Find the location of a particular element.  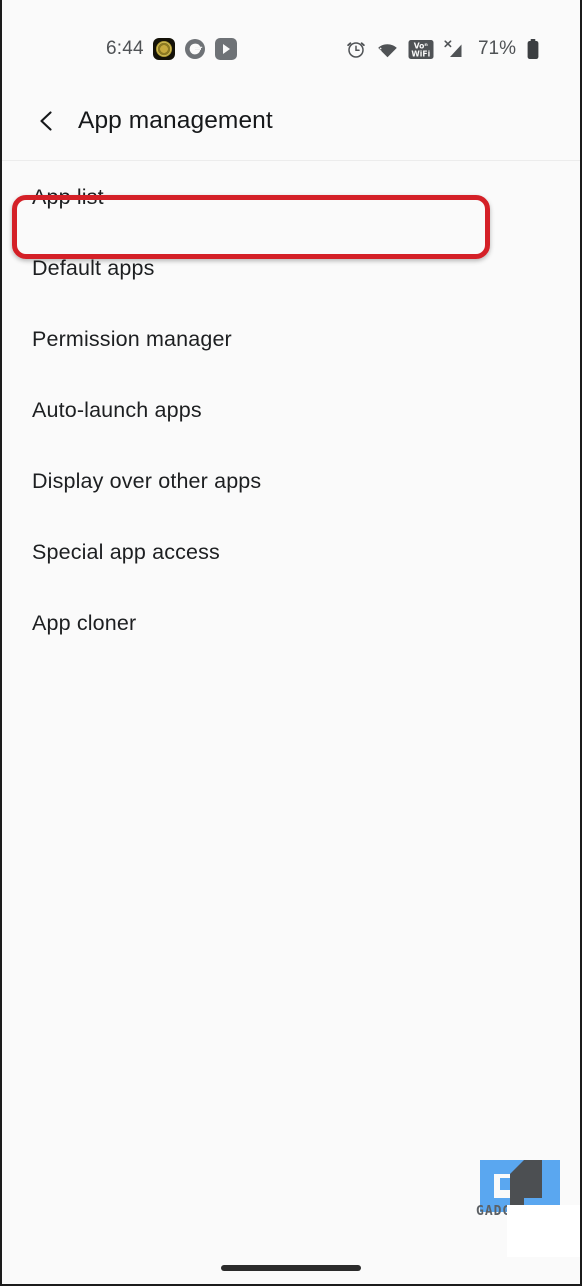

status-bar: 6:44 Voⁿ WiFi 71% is located at coordinates (291, 41).